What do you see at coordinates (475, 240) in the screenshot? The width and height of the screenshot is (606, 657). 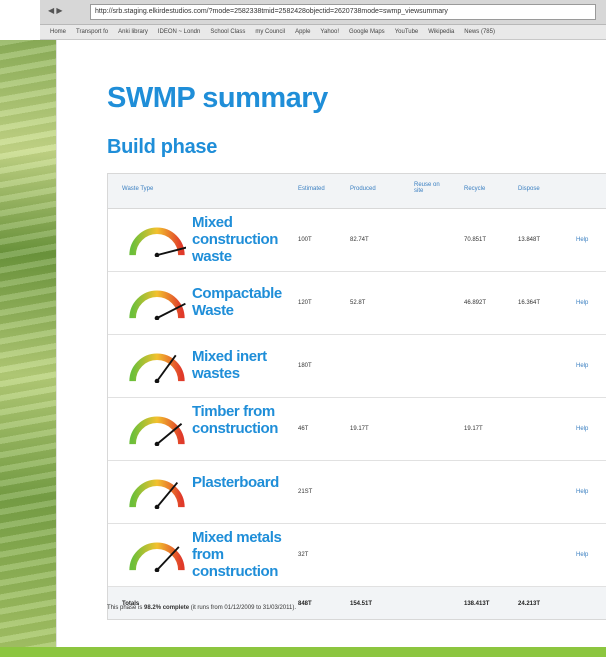 I see `cell-recycle: 70.851T` at bounding box center [475, 240].